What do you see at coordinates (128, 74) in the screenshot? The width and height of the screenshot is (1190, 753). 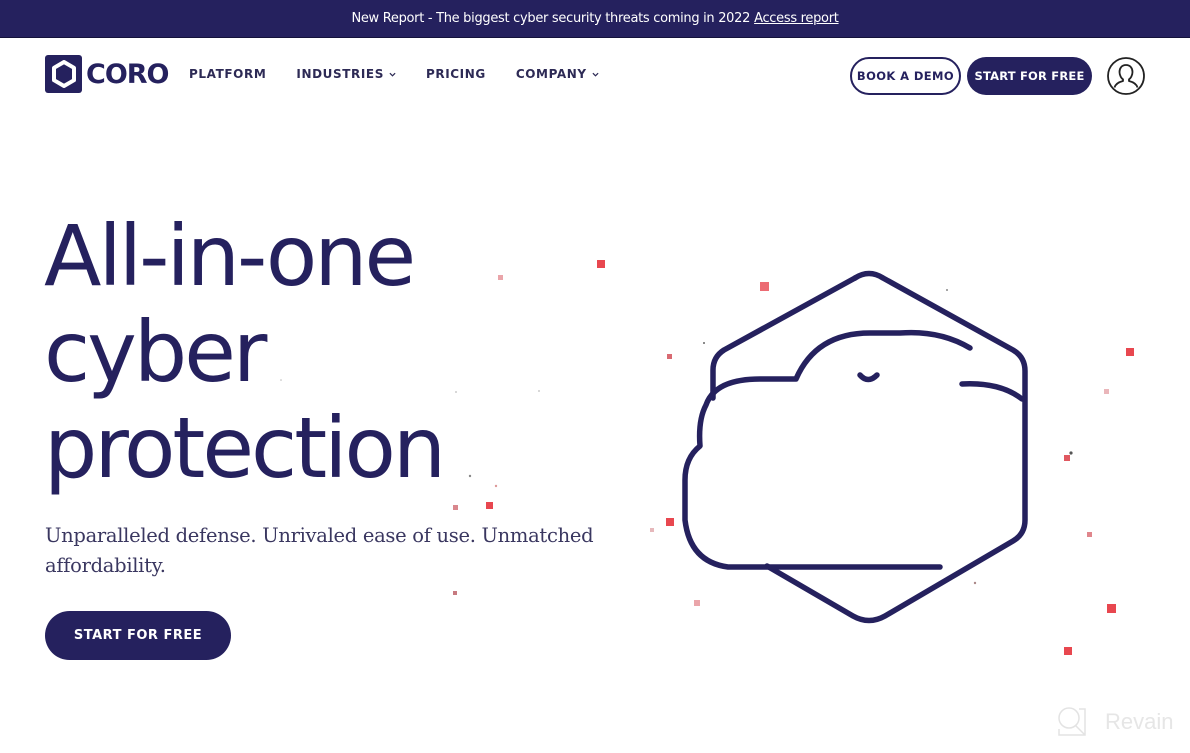 I see `logo-wordmark: CORO` at bounding box center [128, 74].